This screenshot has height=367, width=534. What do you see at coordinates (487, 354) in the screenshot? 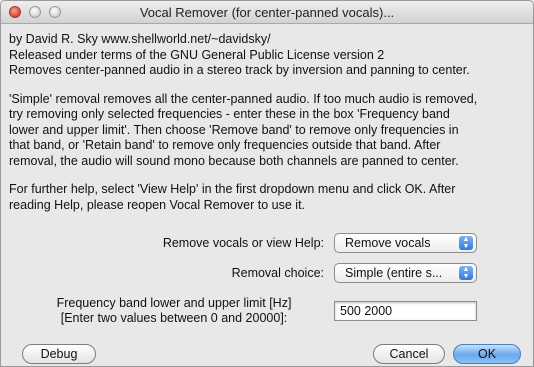
I see `ok-button: OK` at bounding box center [487, 354].